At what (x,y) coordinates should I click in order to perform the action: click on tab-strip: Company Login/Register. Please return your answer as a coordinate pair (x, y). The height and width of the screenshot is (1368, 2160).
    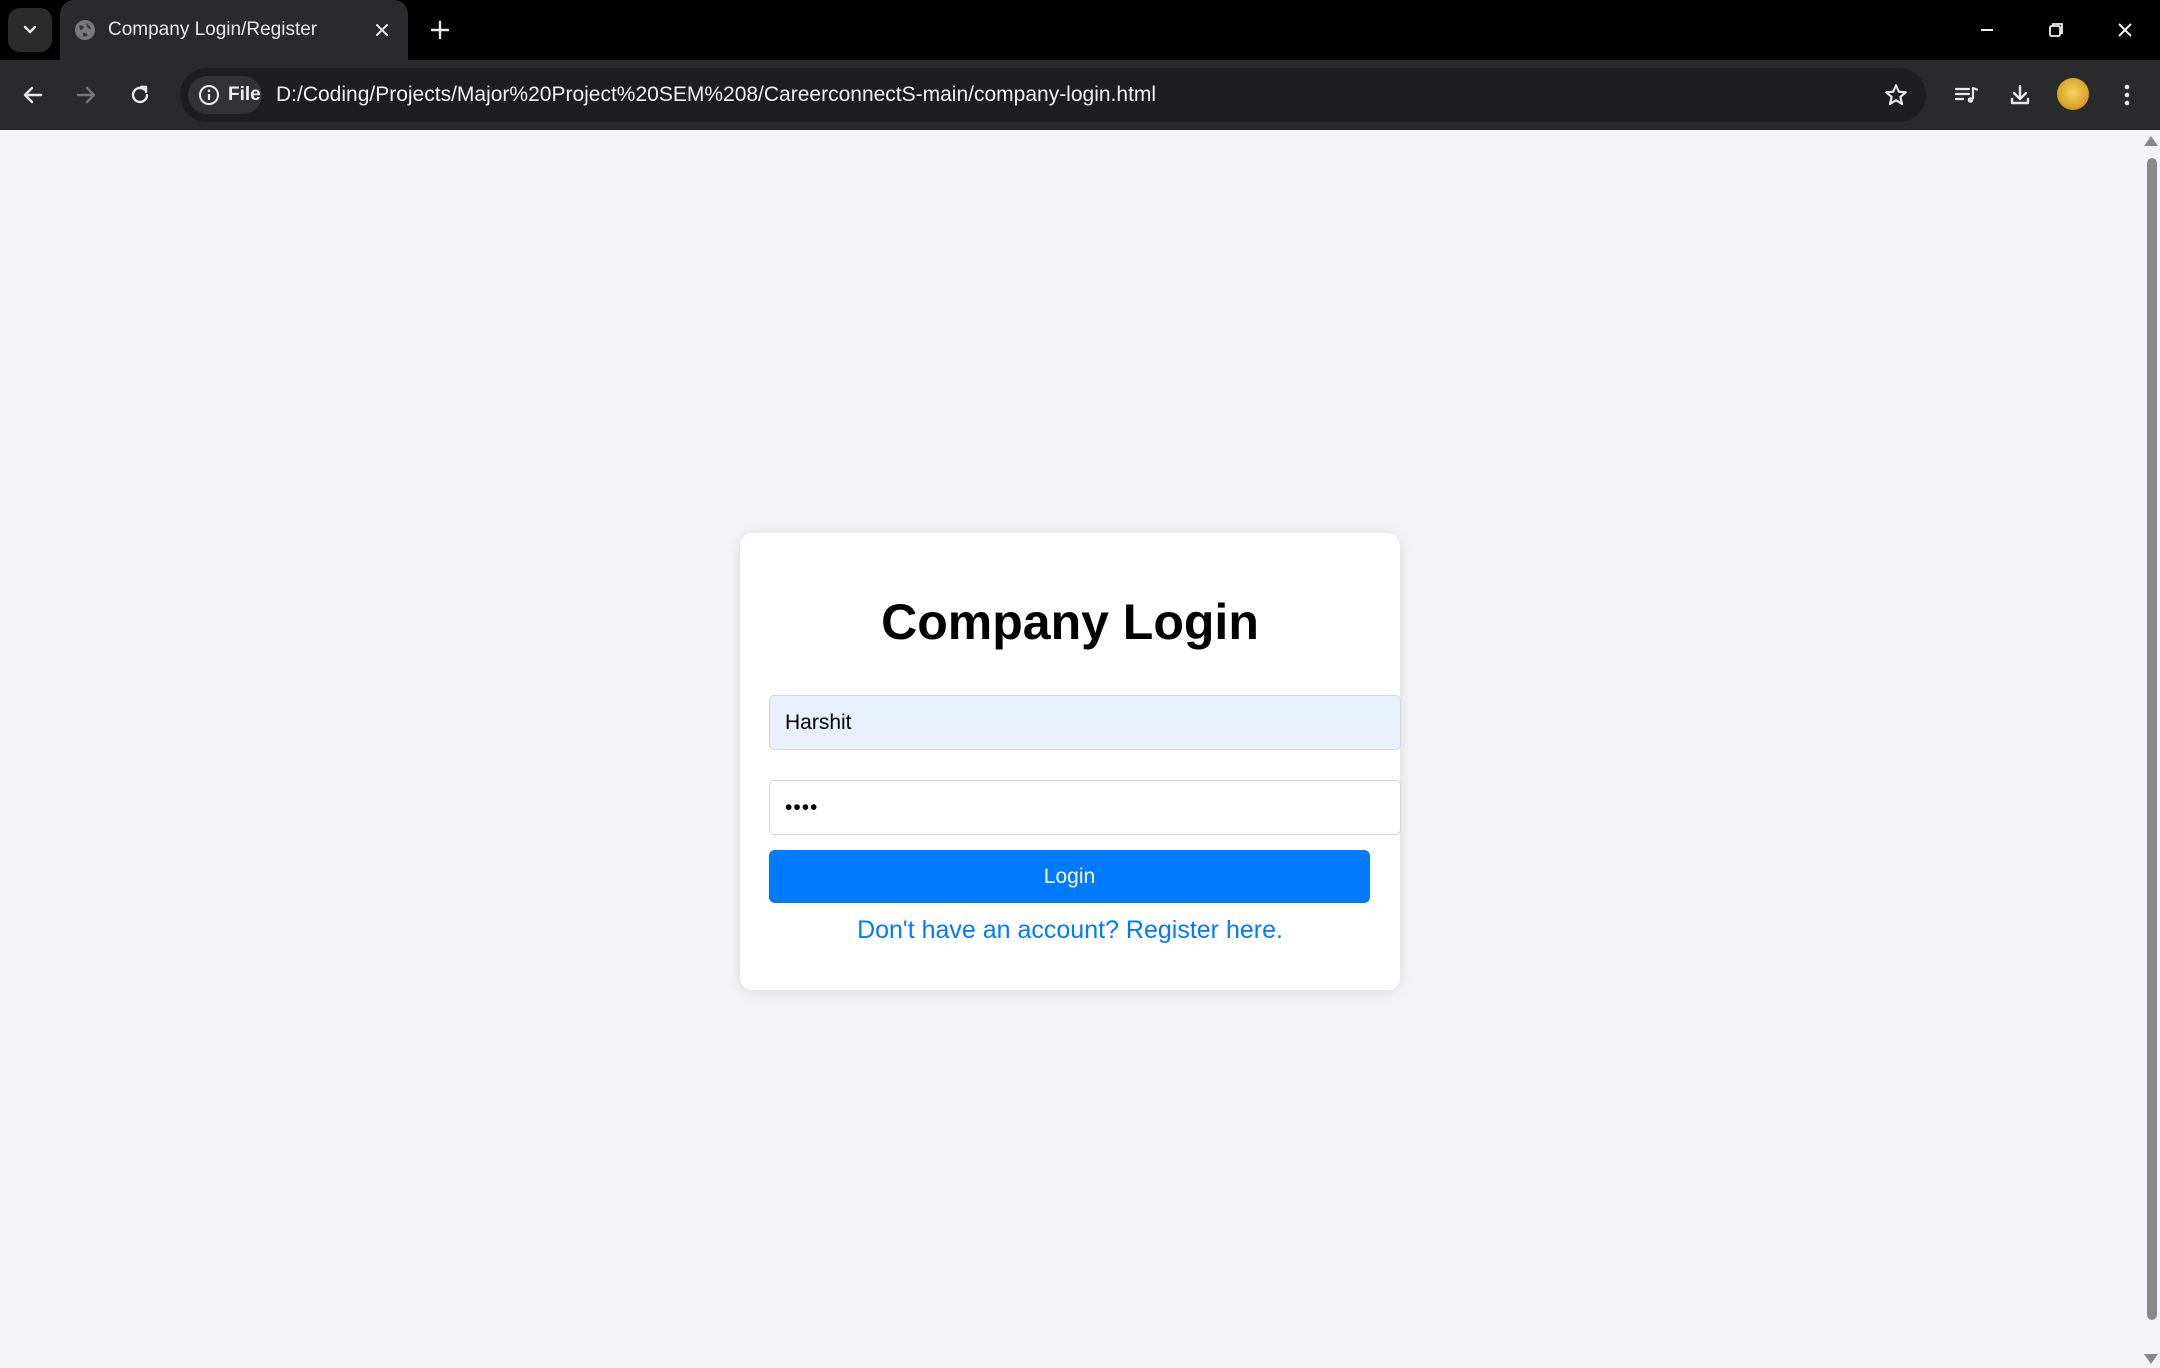
    Looking at the image, I should click on (1080, 30).